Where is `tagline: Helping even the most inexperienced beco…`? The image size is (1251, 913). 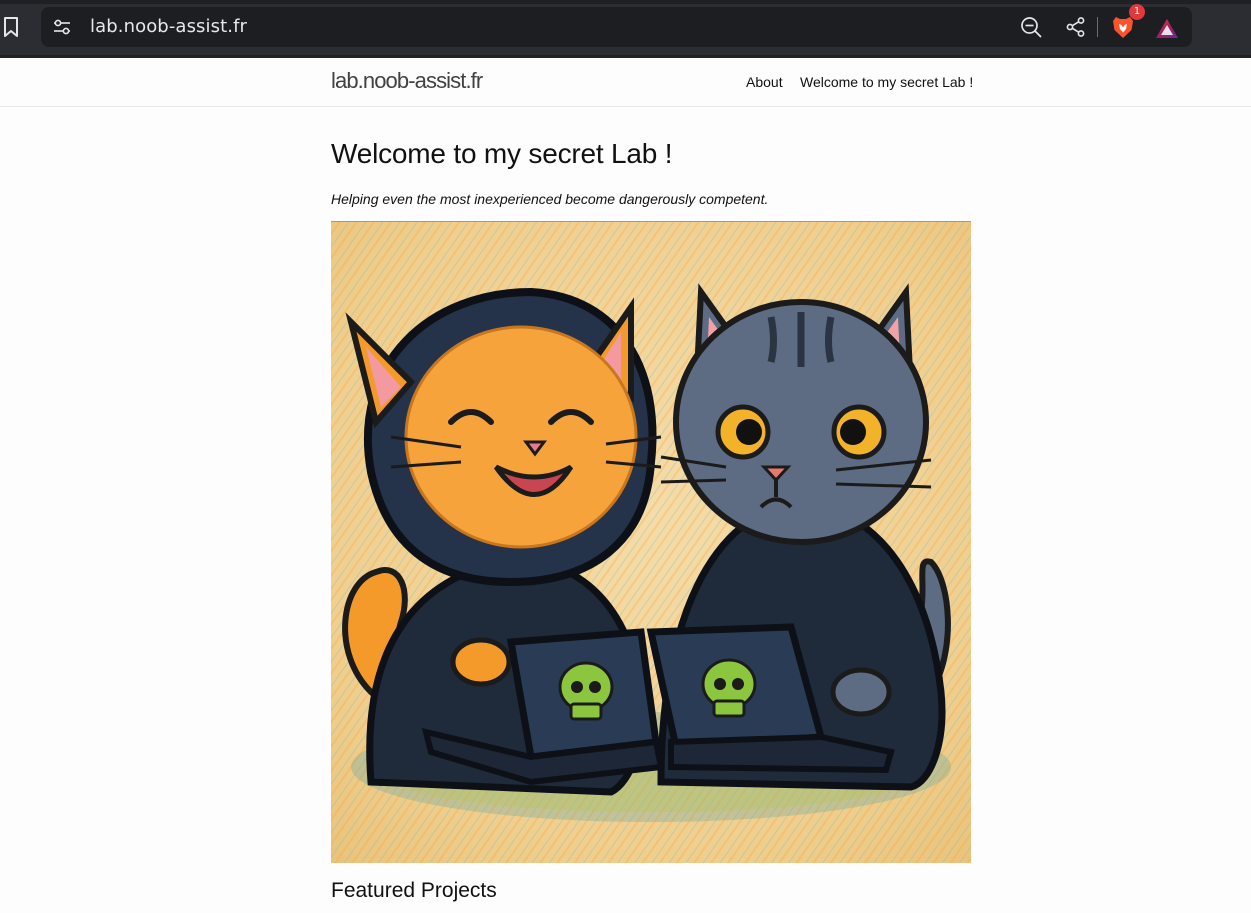 tagline: Helping even the most inexperienced beco… is located at coordinates (550, 199).